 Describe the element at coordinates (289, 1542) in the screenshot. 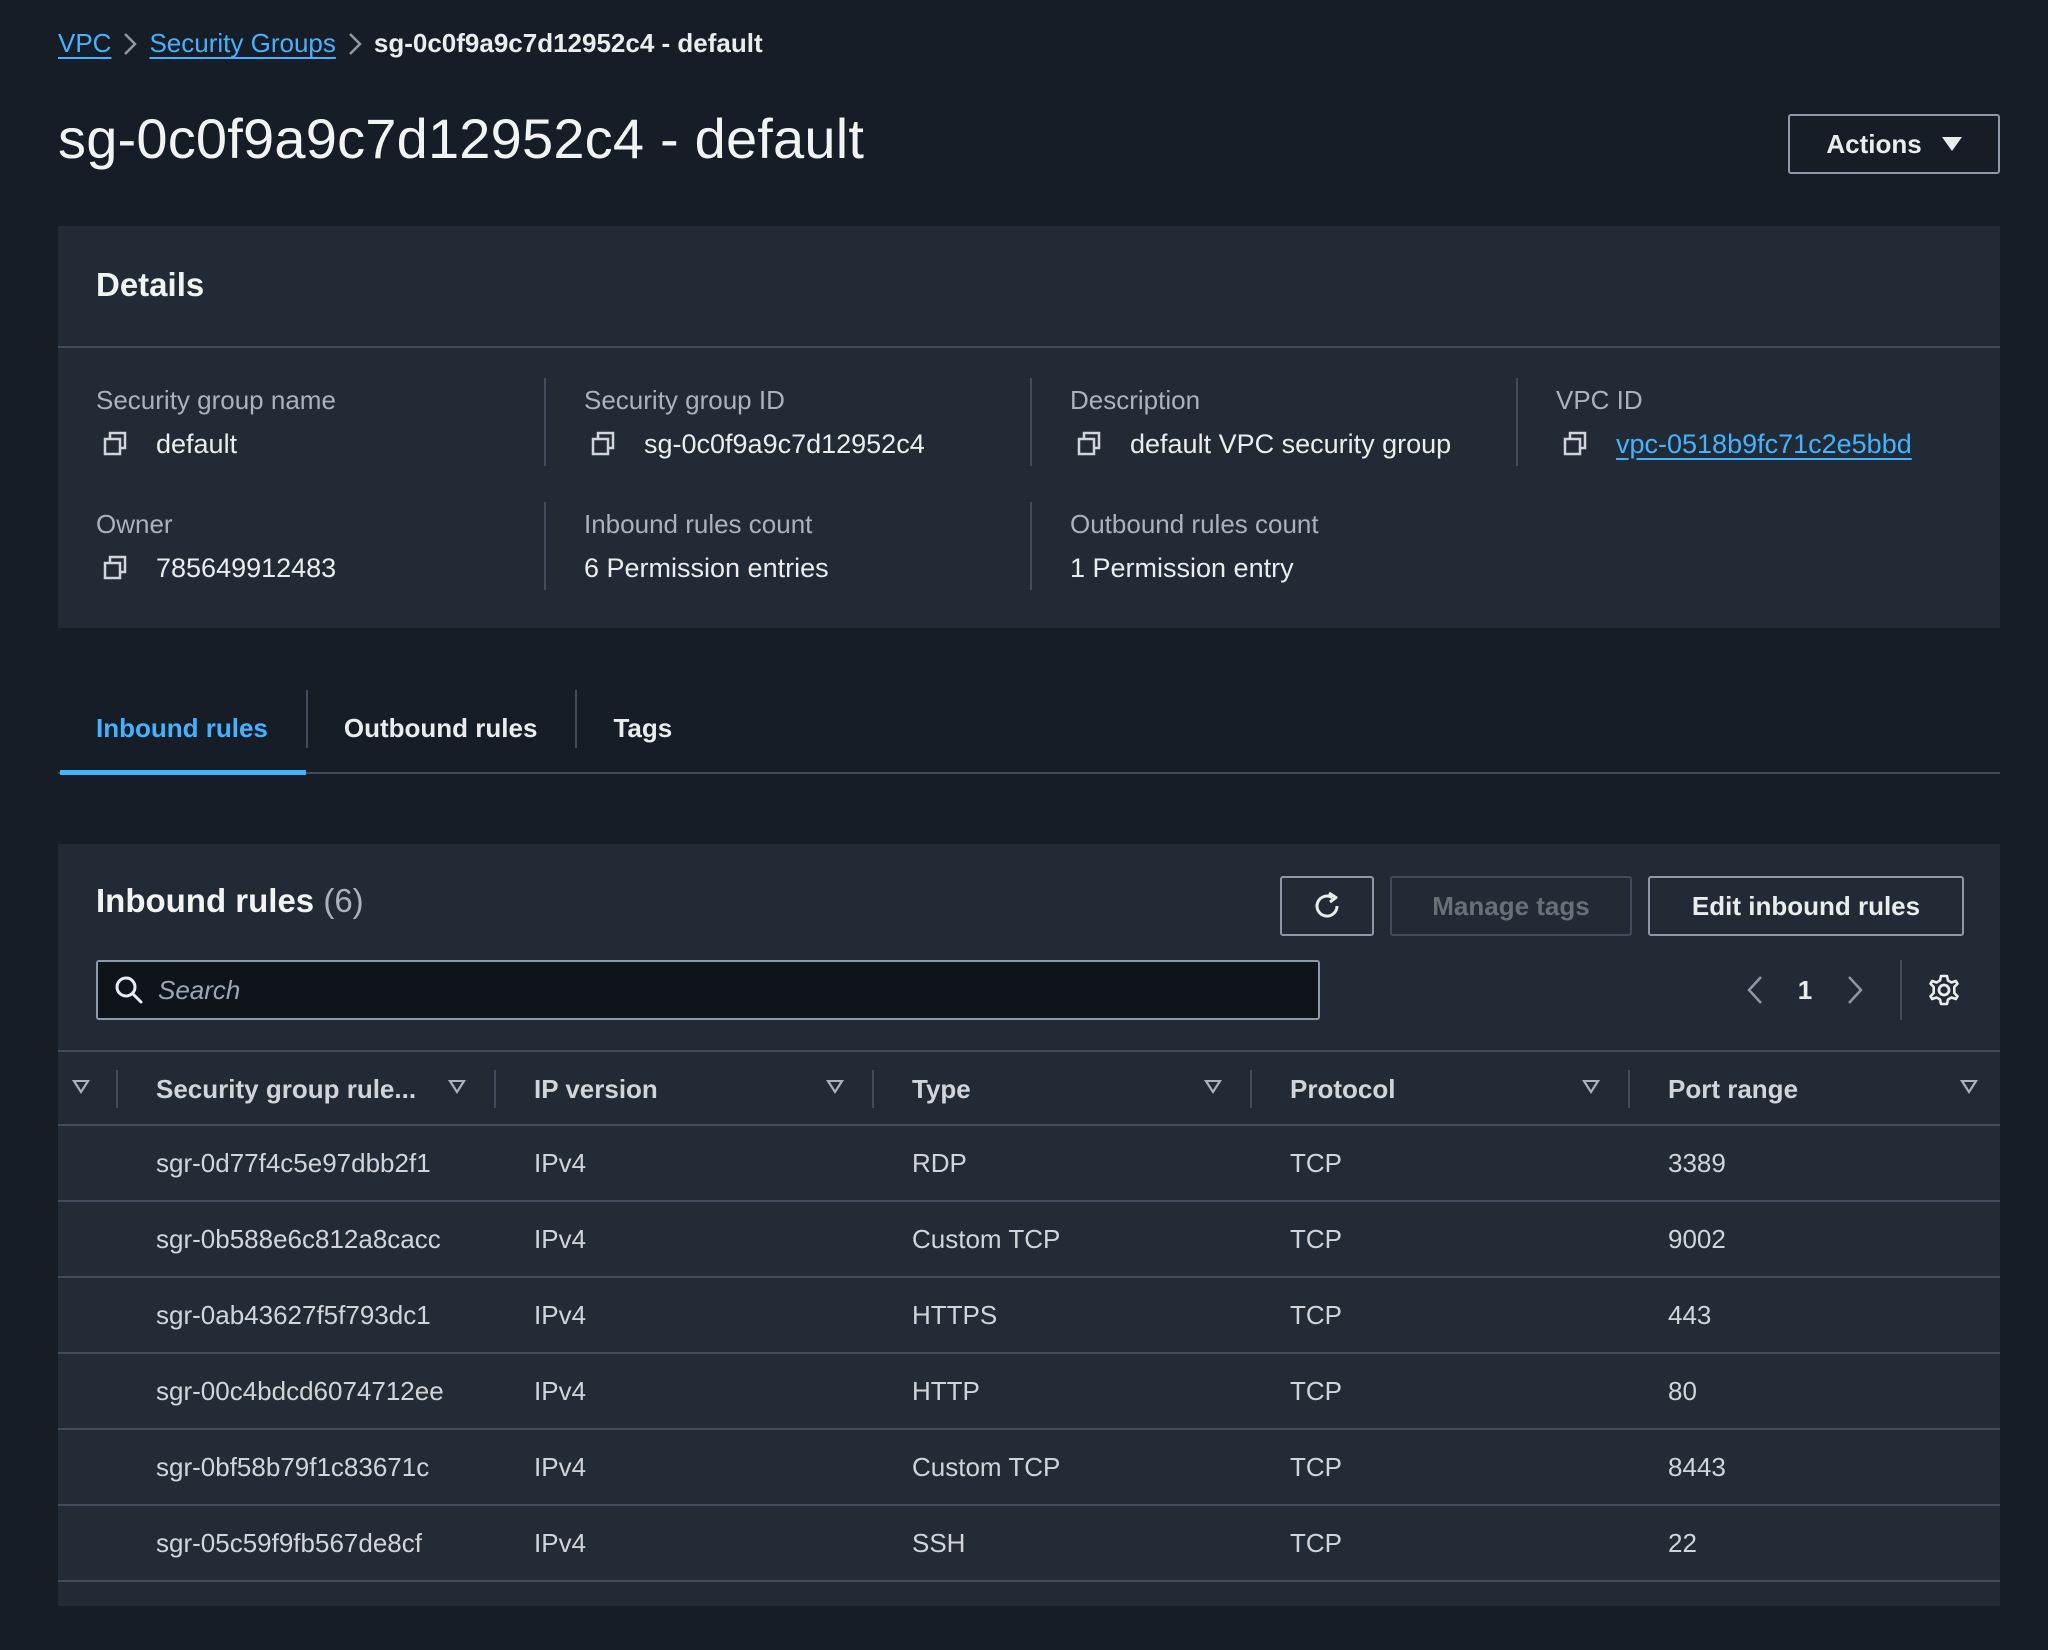

I see `cell-rule-id: sgr-05c59f9fb567de8cf` at that location.